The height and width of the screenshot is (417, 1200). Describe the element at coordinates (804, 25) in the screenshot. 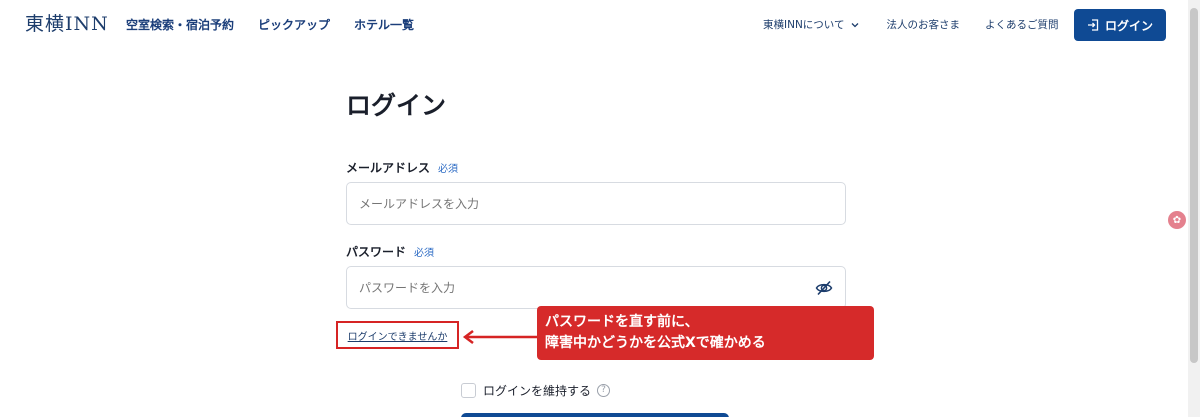

I see `nav-about-label: 東横INNについて` at that location.